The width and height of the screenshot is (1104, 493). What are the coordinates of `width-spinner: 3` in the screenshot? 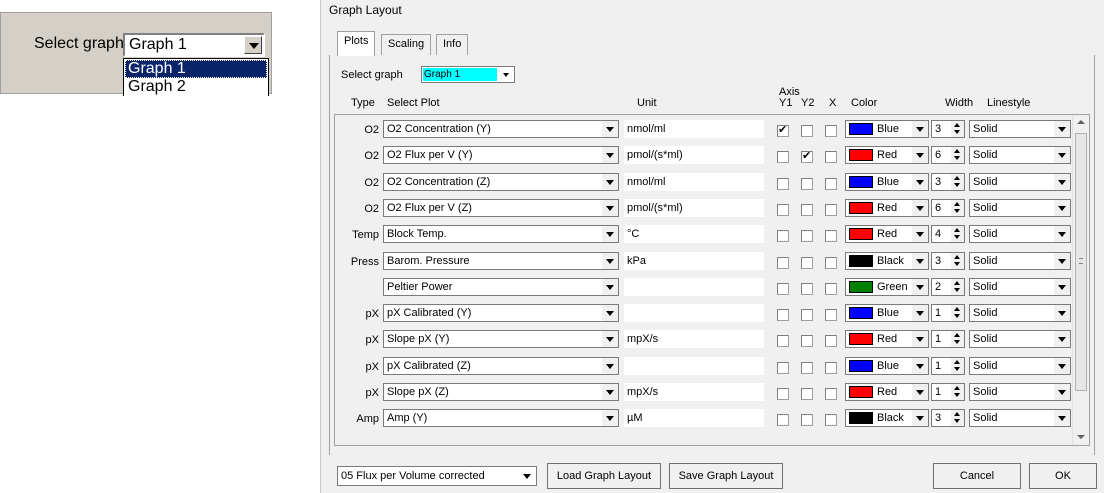 It's located at (948, 418).